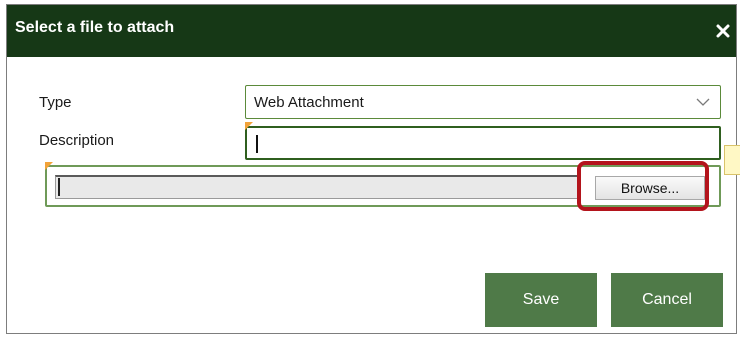  What do you see at coordinates (483, 143) in the screenshot?
I see `description-input` at bounding box center [483, 143].